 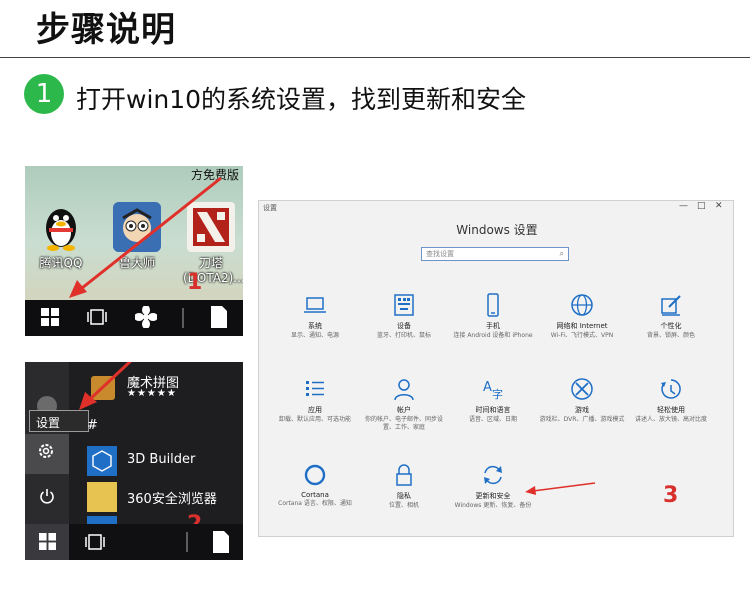 I want to click on step-number-badge: 1, so click(x=44, y=94).